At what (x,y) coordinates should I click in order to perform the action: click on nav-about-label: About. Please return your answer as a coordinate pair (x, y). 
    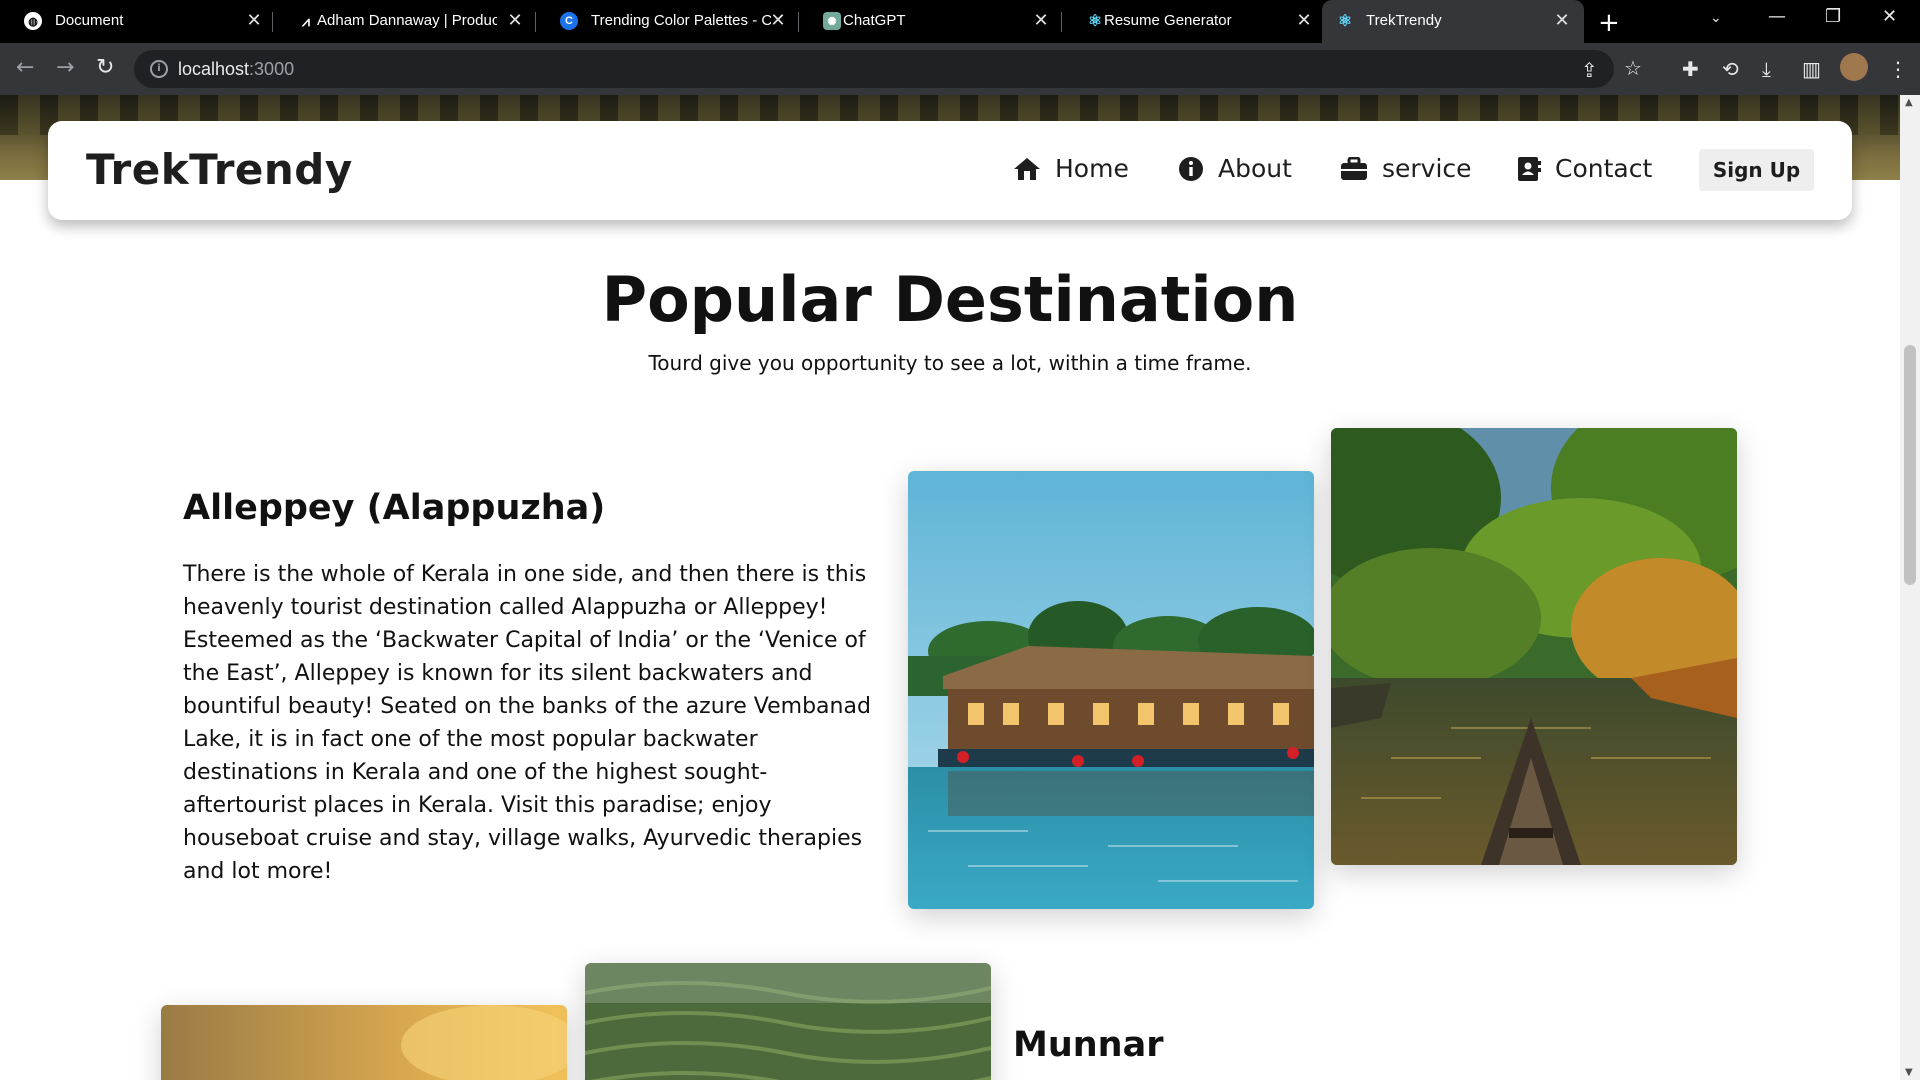
    Looking at the image, I should click on (1255, 168).